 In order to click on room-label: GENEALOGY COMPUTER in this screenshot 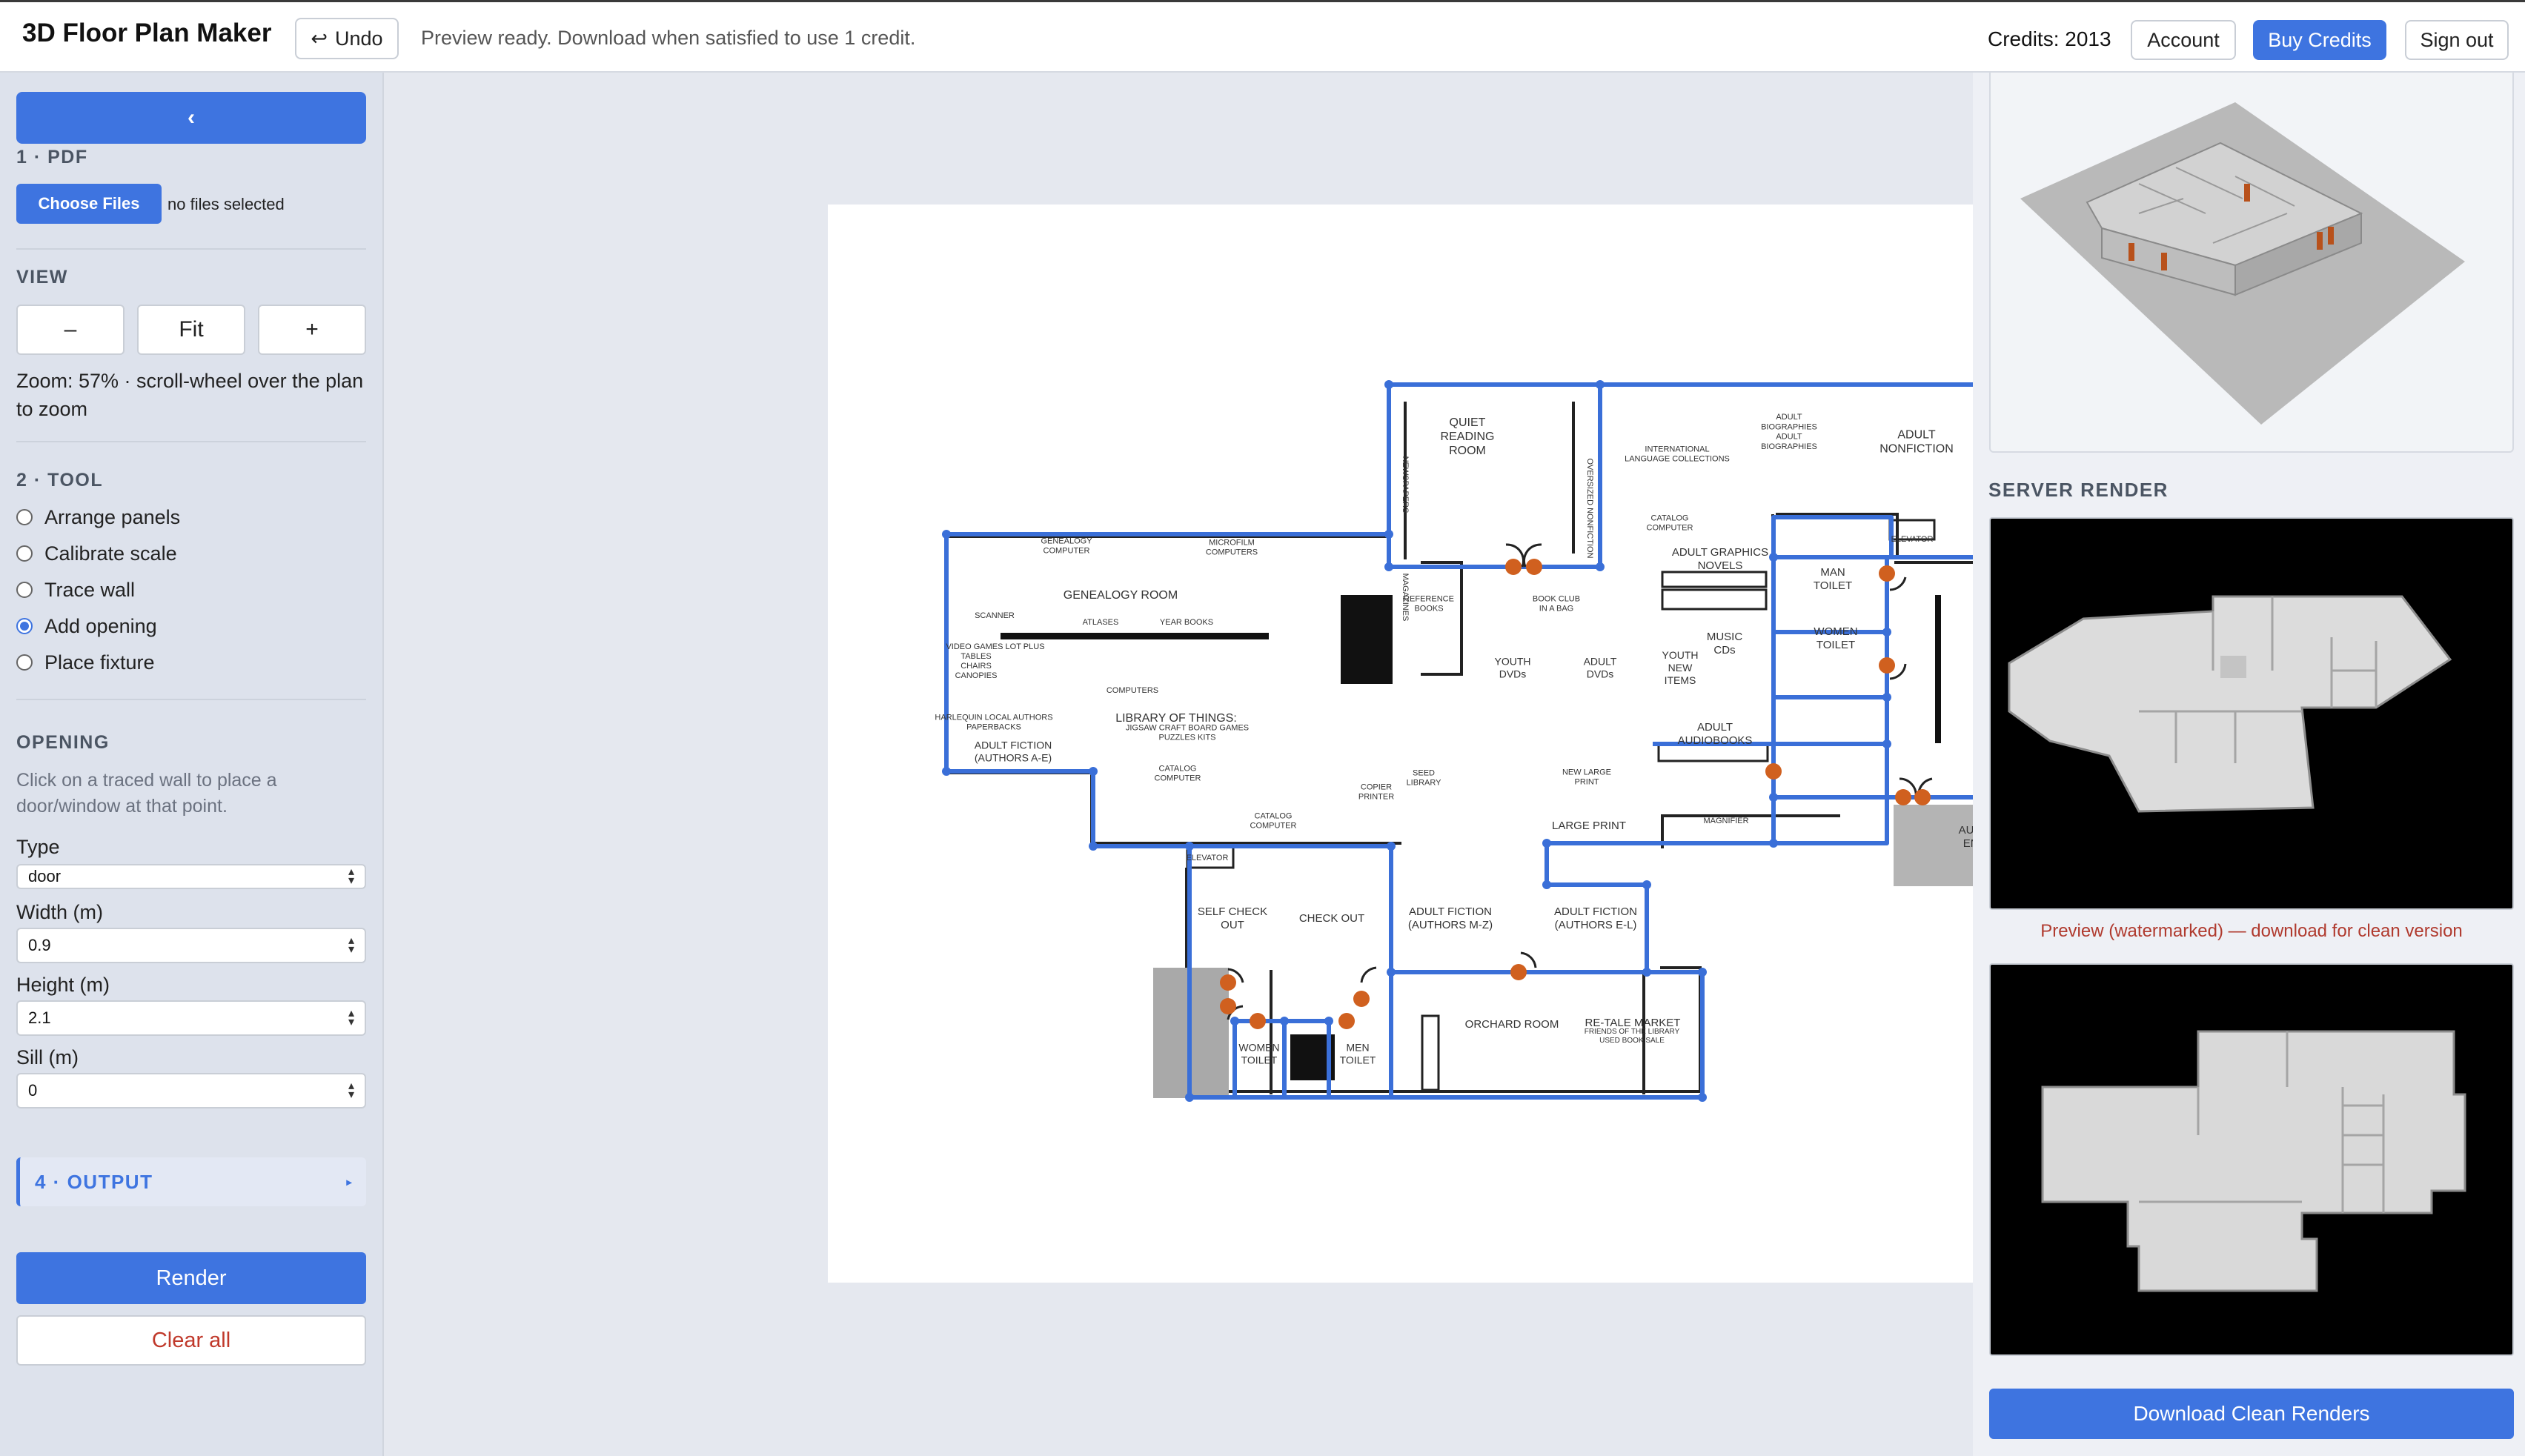, I will do `click(1067, 545)`.